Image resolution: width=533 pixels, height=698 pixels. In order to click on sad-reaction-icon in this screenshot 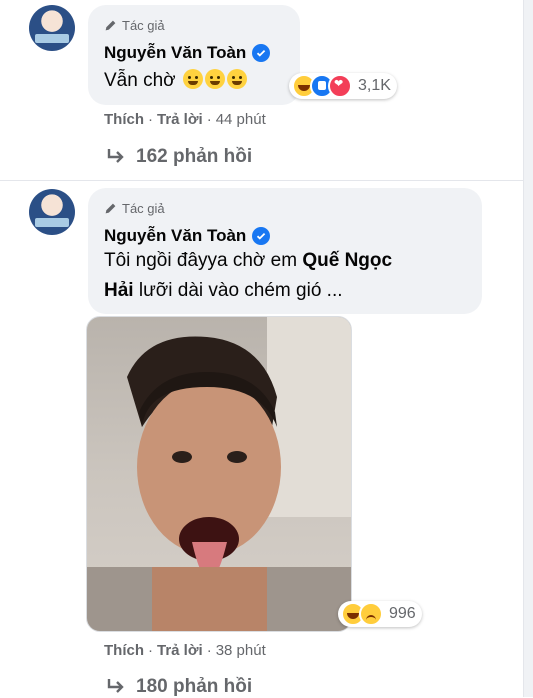, I will do `click(371, 614)`.